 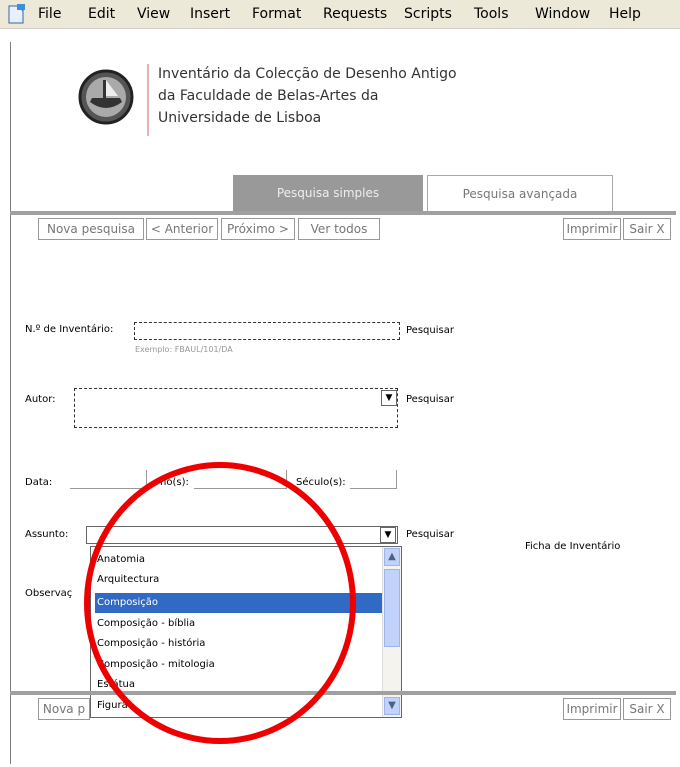 What do you see at coordinates (276, 14) in the screenshot?
I see `menu-format: Format` at bounding box center [276, 14].